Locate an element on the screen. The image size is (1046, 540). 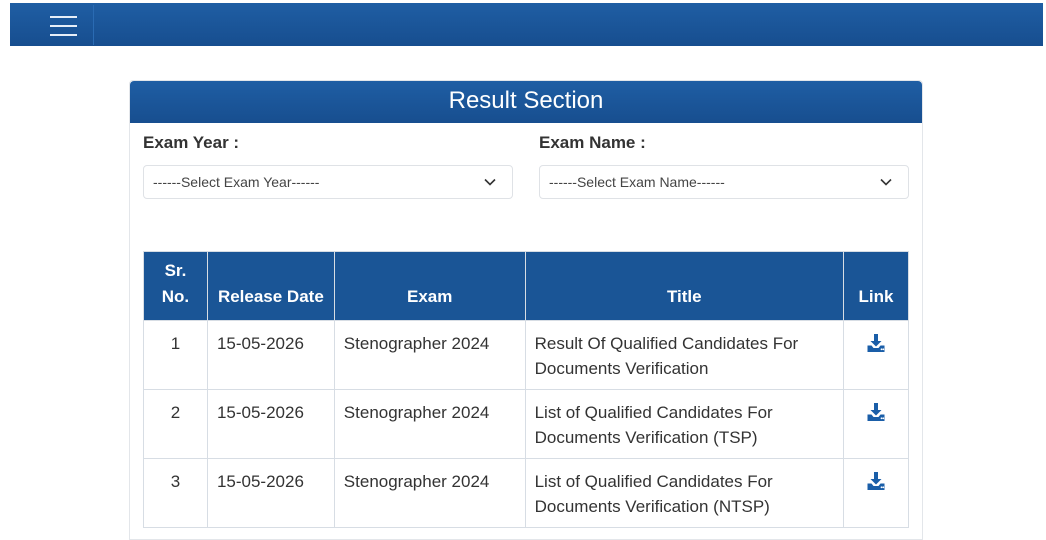
exam-name-selected-value: ------Select Exam Name------ is located at coordinates (637, 182).